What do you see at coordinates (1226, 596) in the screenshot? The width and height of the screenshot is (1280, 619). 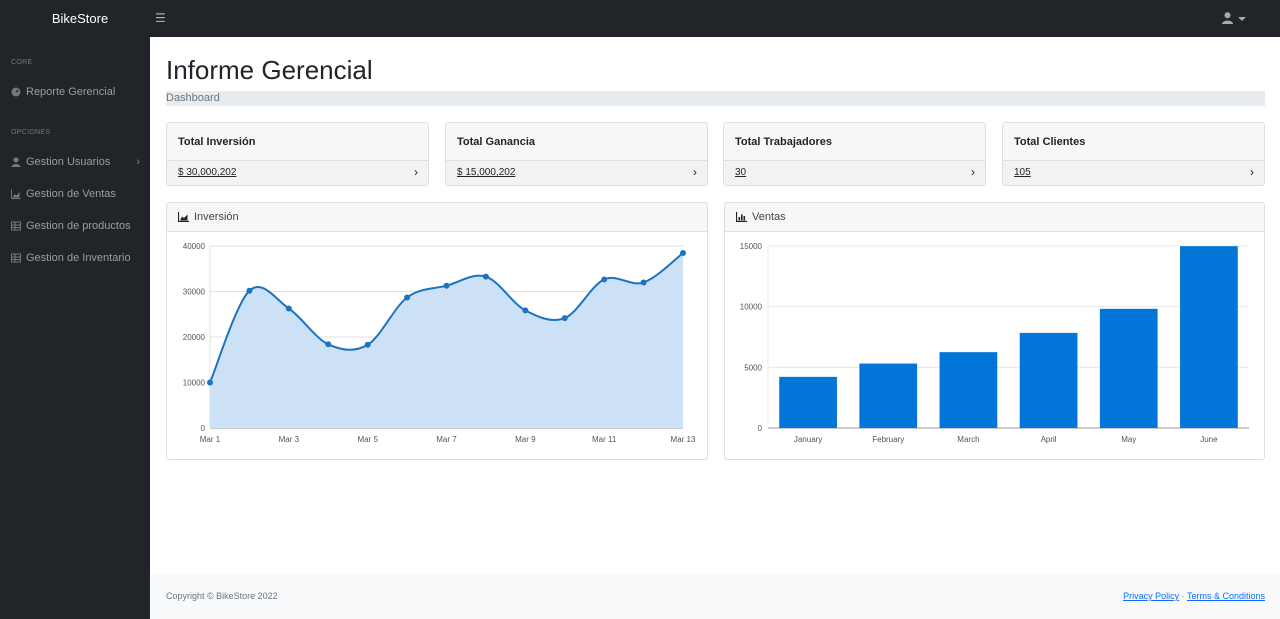 I see `terms-link: Terms & Conditions` at bounding box center [1226, 596].